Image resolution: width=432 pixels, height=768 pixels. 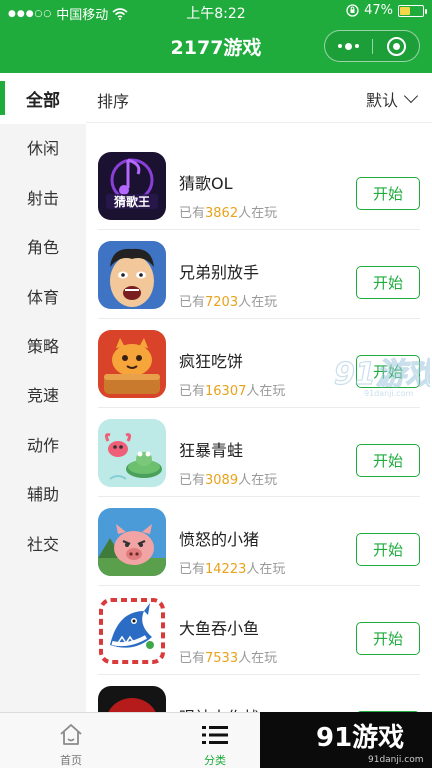 I want to click on battery-percent: 47%, so click(x=378, y=10).